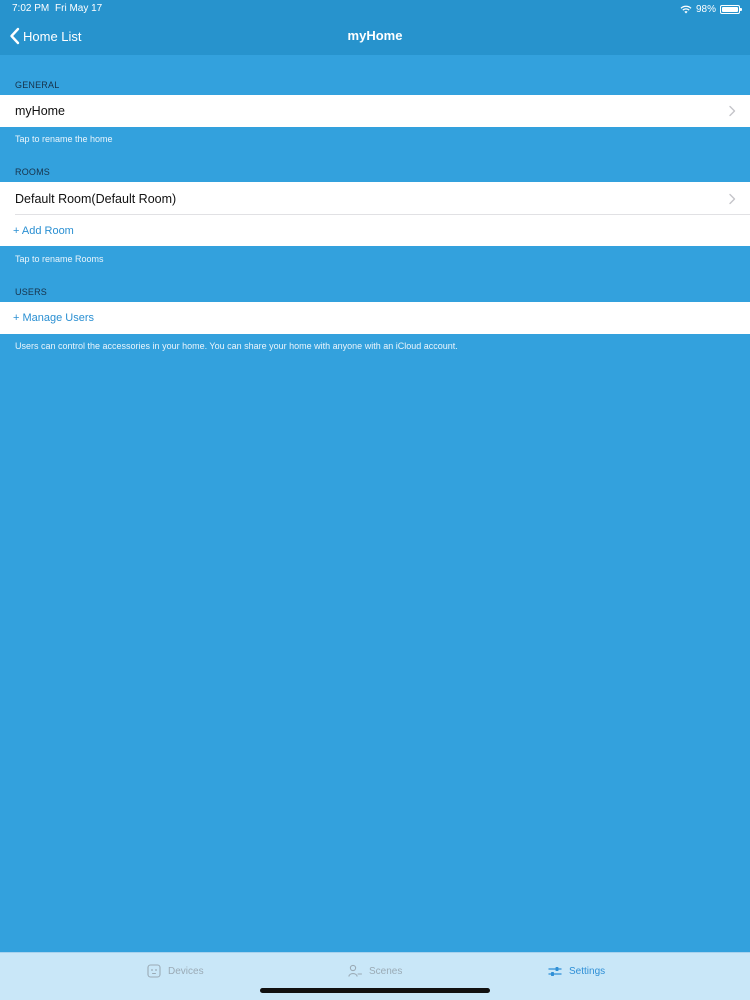 The image size is (750, 1000). What do you see at coordinates (355, 970) in the screenshot?
I see `scenes-icon` at bounding box center [355, 970].